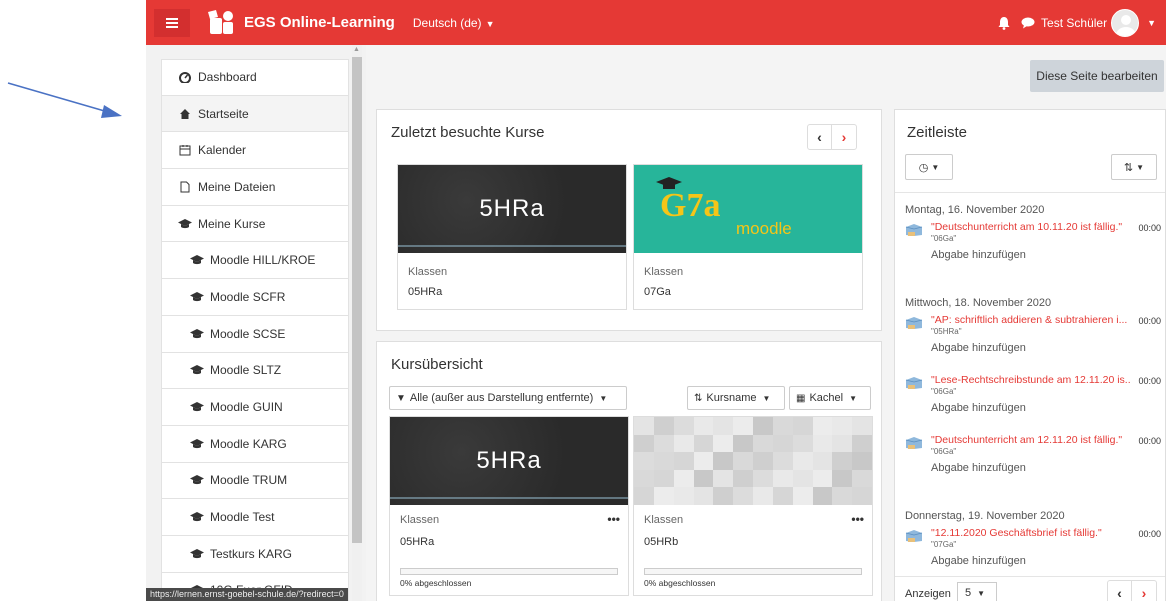 Image resolution: width=1166 pixels, height=601 pixels. I want to click on user-name: Test Schüler, so click(1074, 23).